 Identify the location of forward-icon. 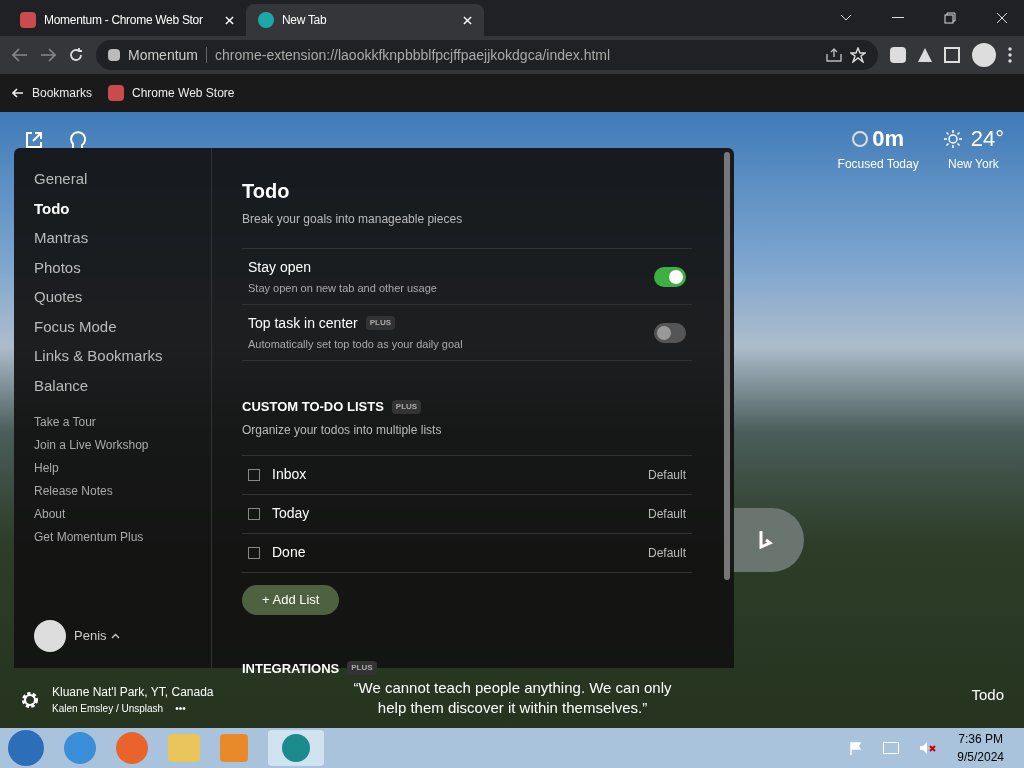
(48, 55).